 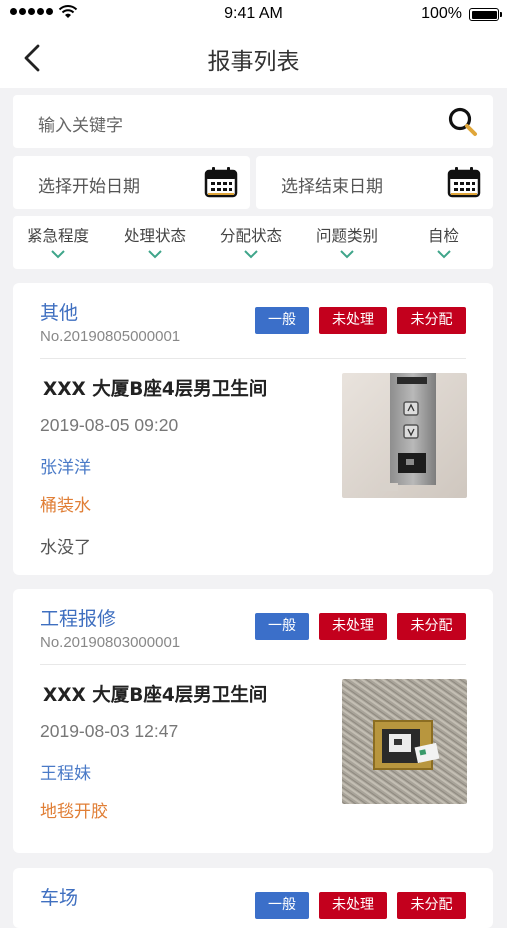 I want to click on filter-issue-category: 问题类别, so click(x=347, y=242).